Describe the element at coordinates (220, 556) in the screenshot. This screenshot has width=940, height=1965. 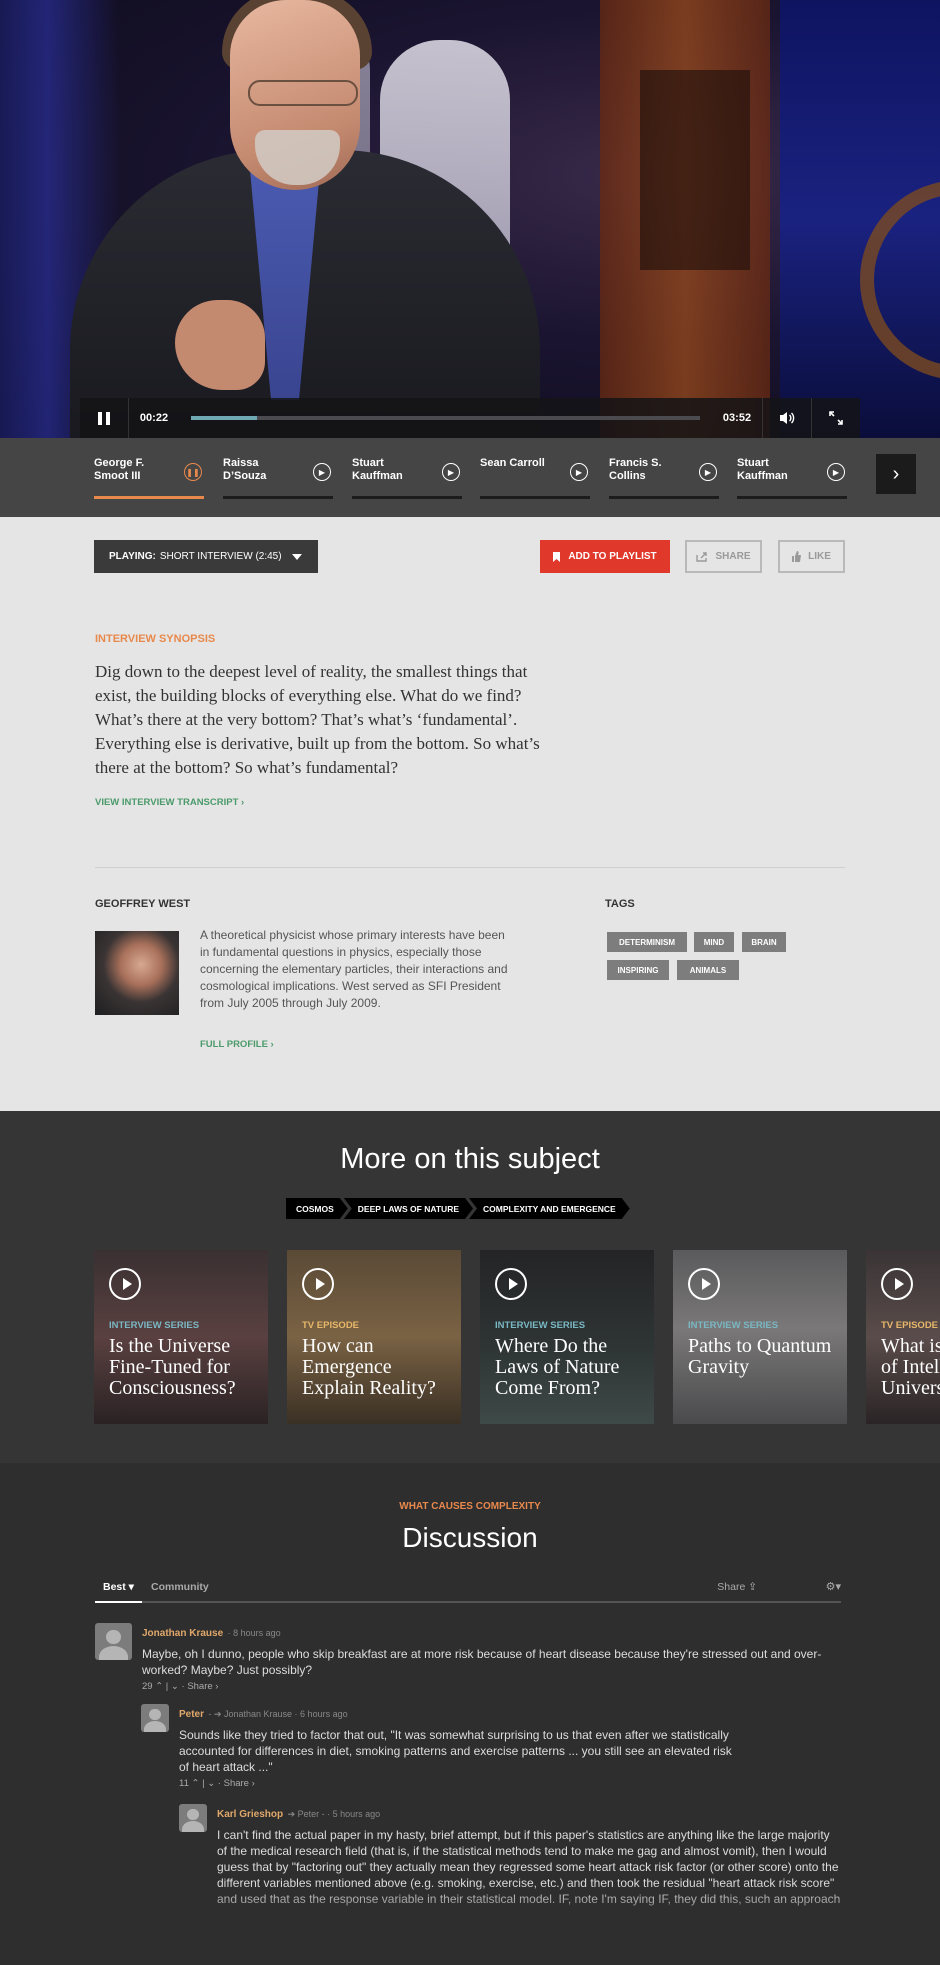
I see `playing-value: SHORT INTERVIEW (2:45)` at that location.